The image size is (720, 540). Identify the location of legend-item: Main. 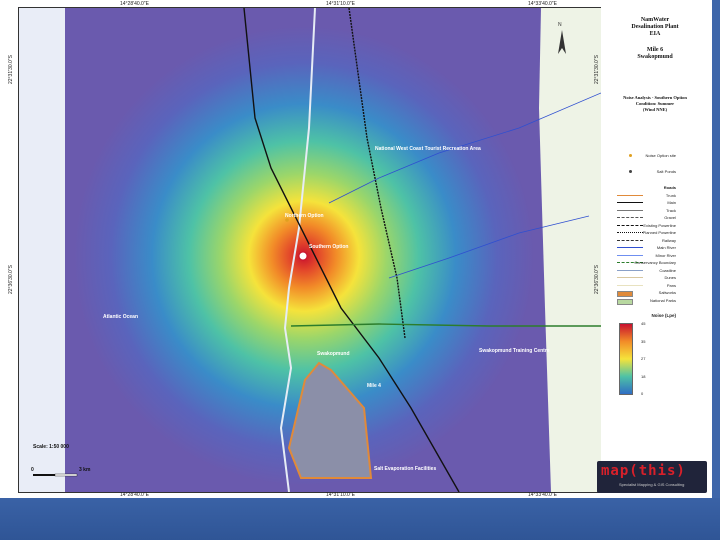
(656, 203).